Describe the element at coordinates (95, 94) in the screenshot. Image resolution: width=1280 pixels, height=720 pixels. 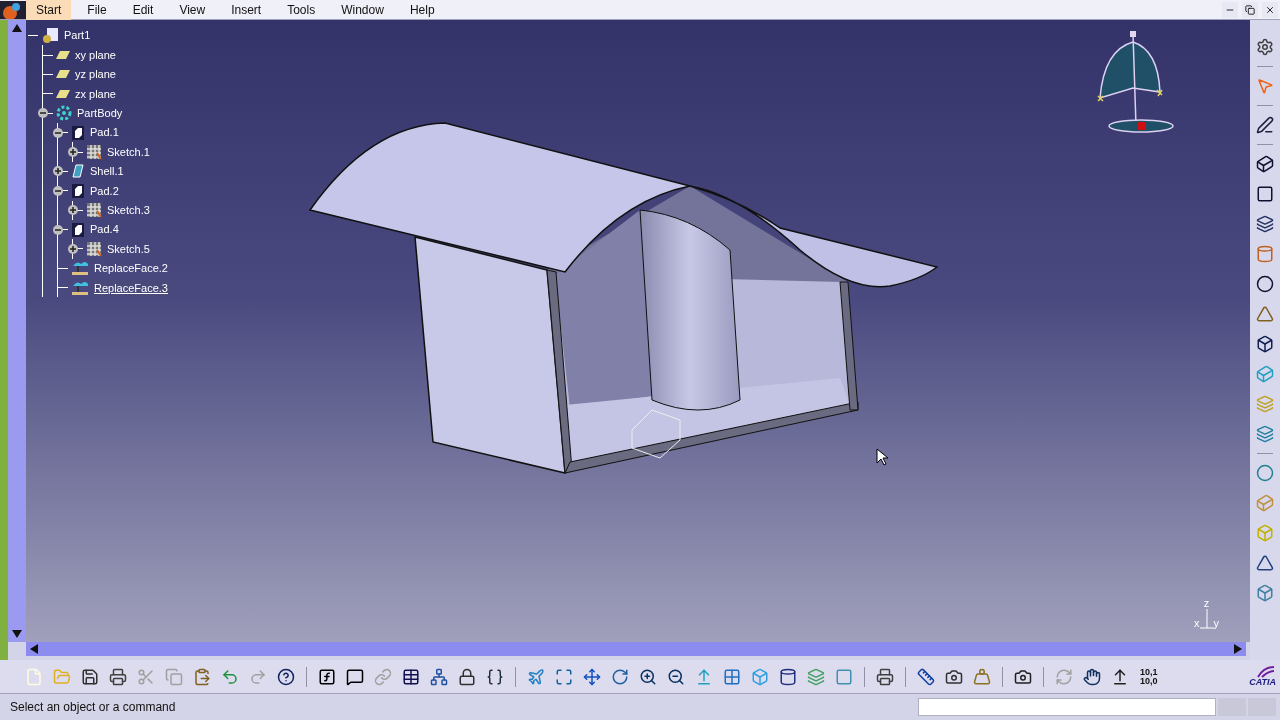
I see `tree-item: zx plane` at that location.